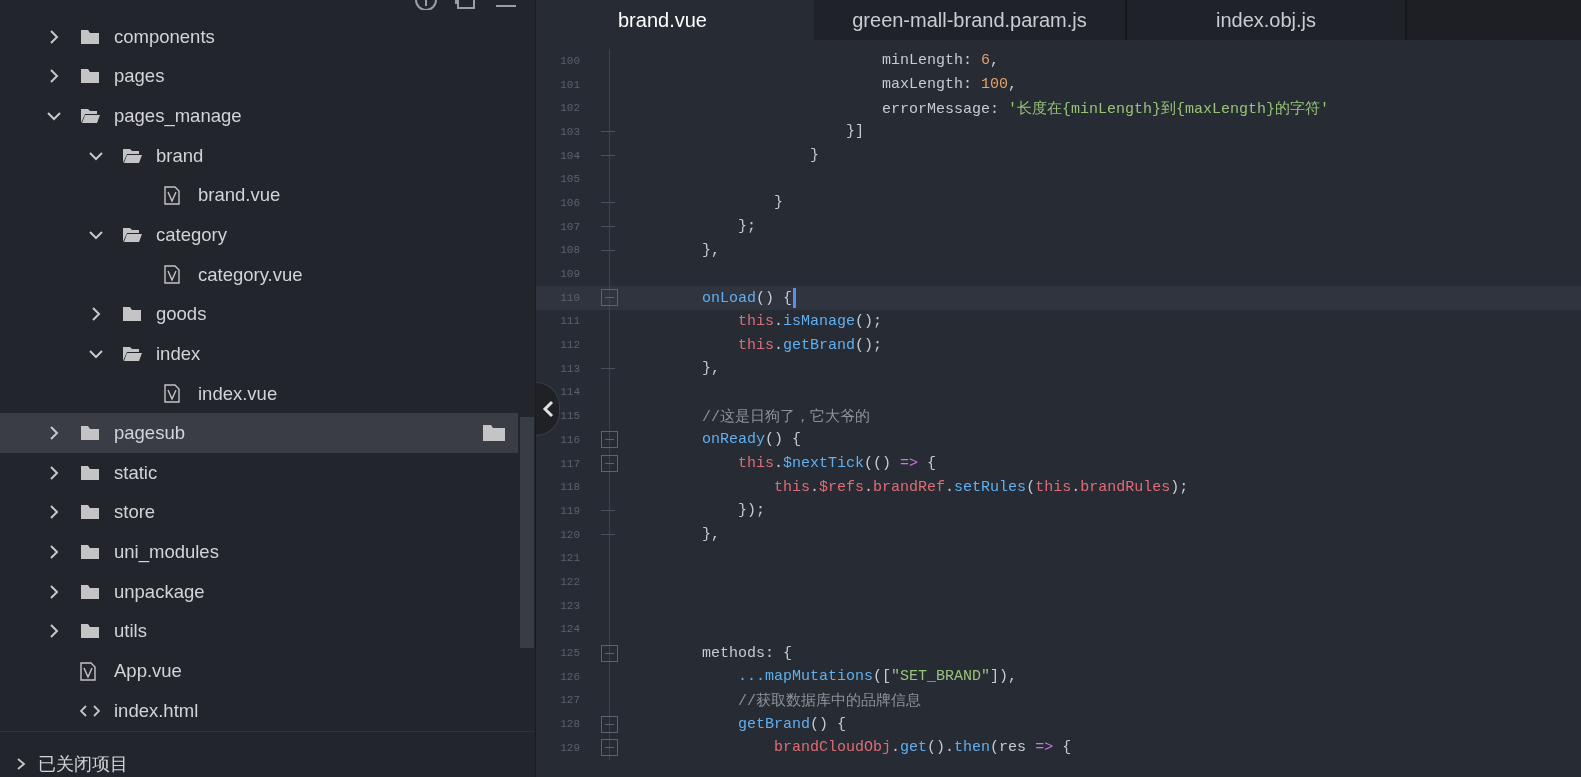 The width and height of the screenshot is (1581, 777). What do you see at coordinates (569, 226) in the screenshot?
I see `line-number: 107` at bounding box center [569, 226].